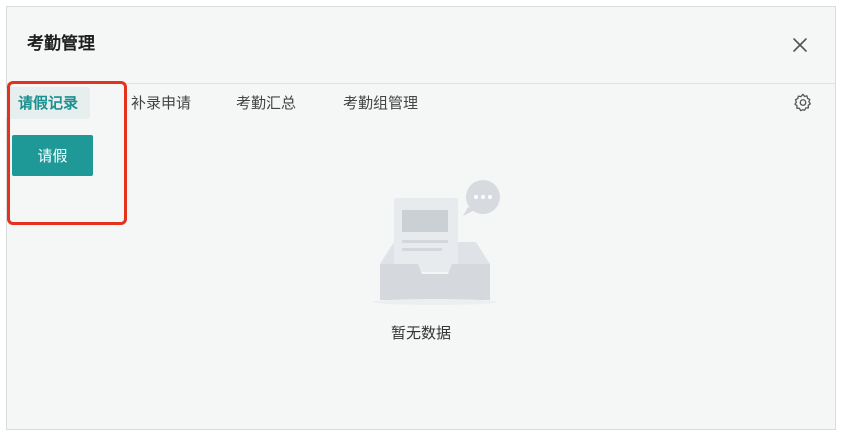 The height and width of the screenshot is (436, 842). What do you see at coordinates (380, 103) in the screenshot?
I see `tab-attendance-group-management: 考勤组管理` at bounding box center [380, 103].